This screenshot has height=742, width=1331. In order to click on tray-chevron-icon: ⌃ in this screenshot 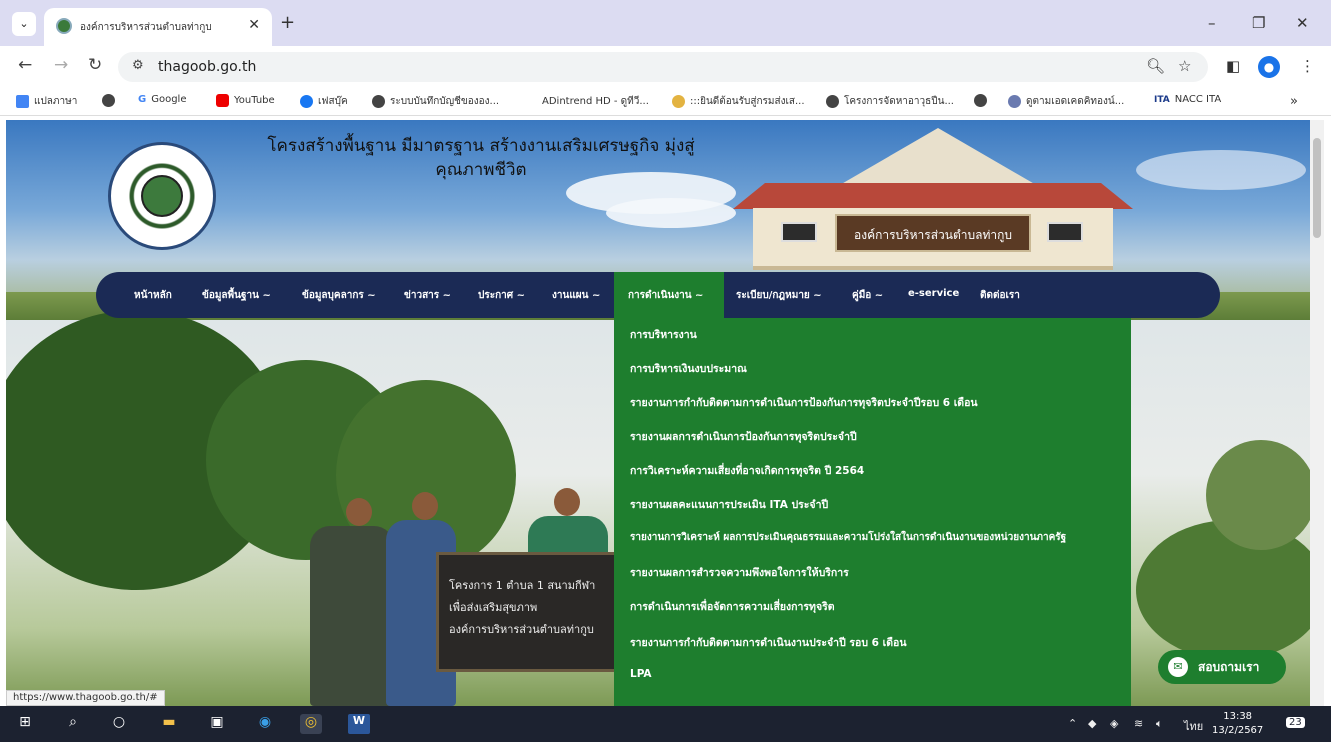, I will do `click(1072, 723)`.